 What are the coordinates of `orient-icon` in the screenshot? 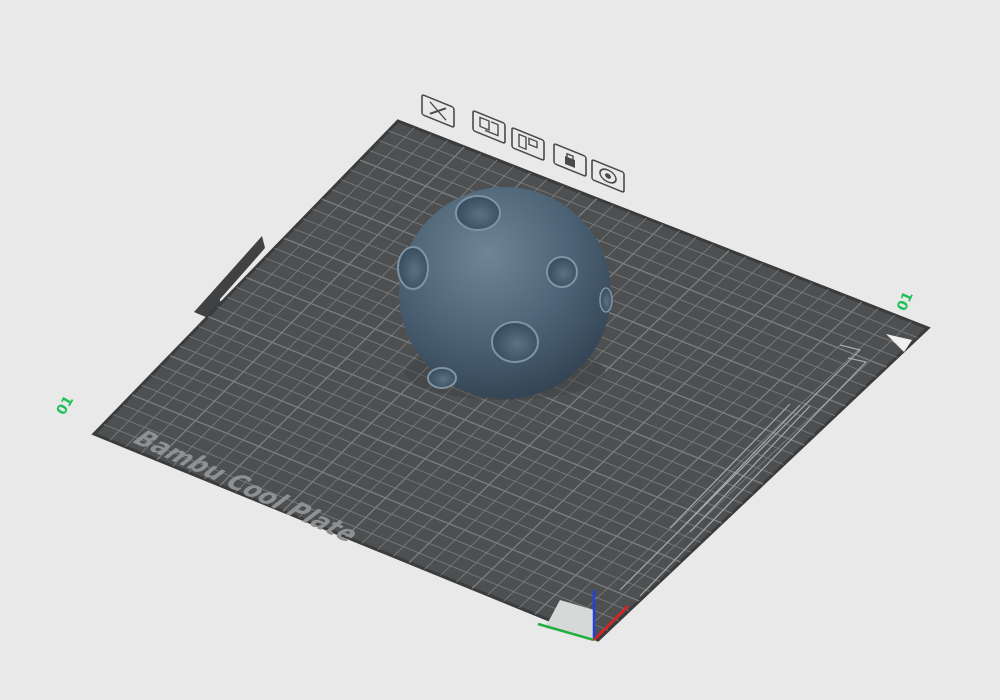 It's located at (528, 144).